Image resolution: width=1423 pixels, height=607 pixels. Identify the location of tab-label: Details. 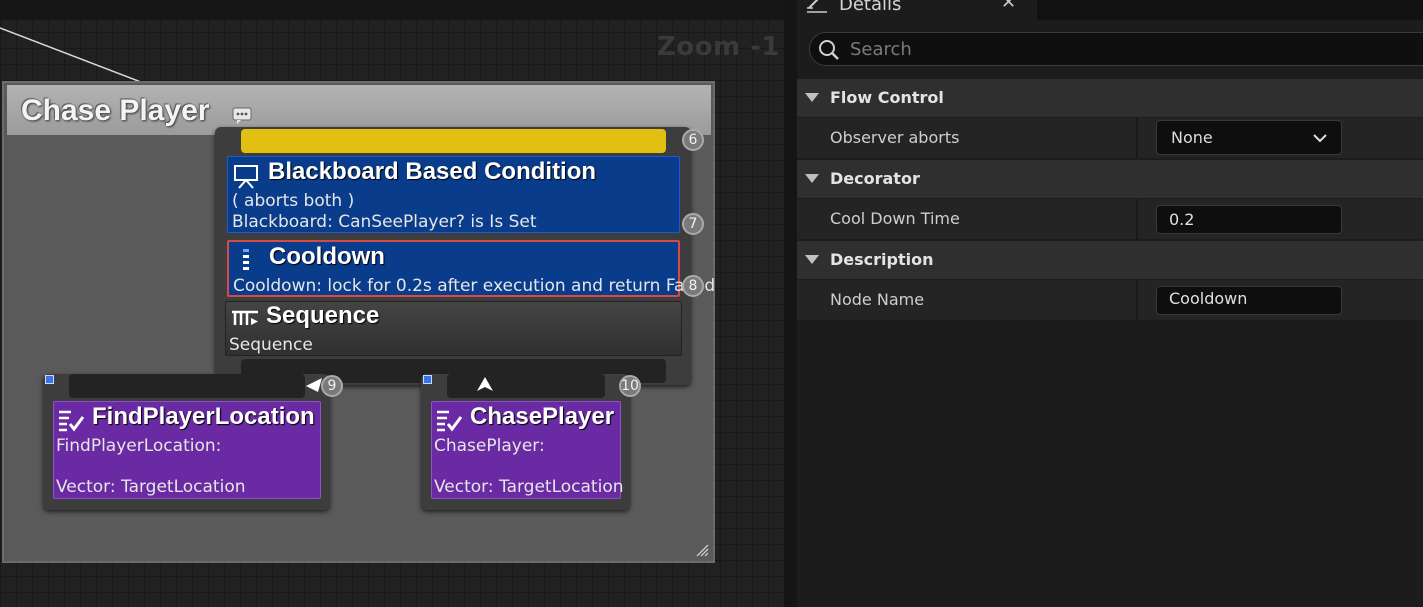
(870, 7).